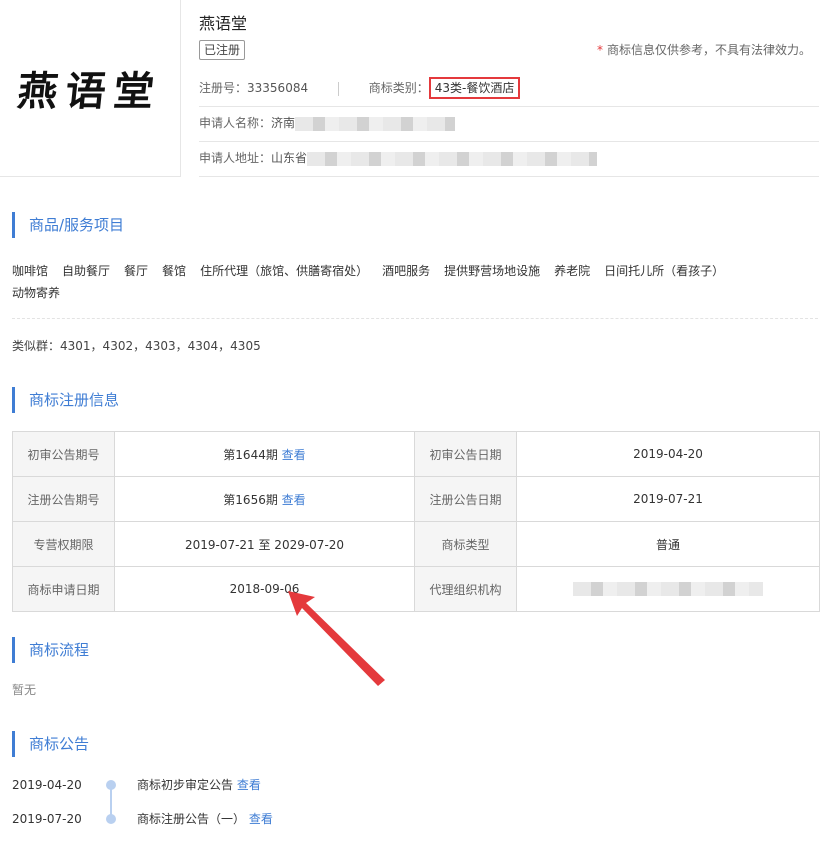 The width and height of the screenshot is (823, 844). Describe the element at coordinates (398, 88) in the screenshot. I see `category-label: 商标类别：` at that location.